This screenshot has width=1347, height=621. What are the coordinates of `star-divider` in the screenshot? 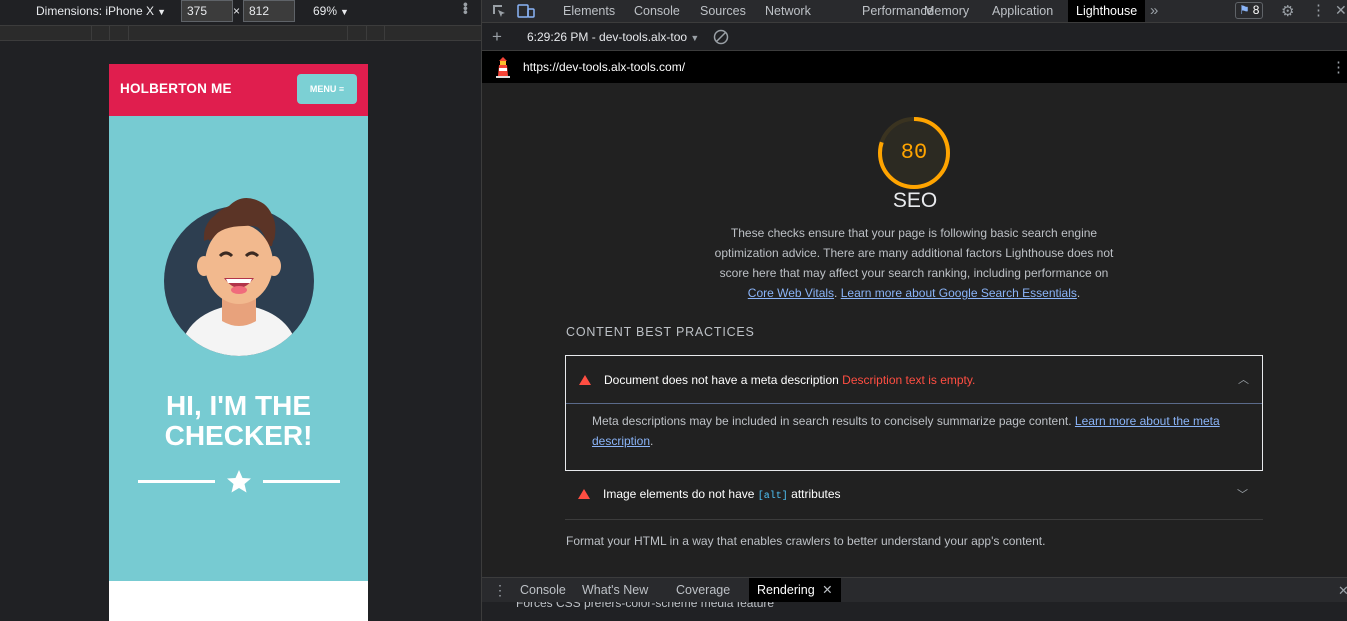 It's located at (239, 481).